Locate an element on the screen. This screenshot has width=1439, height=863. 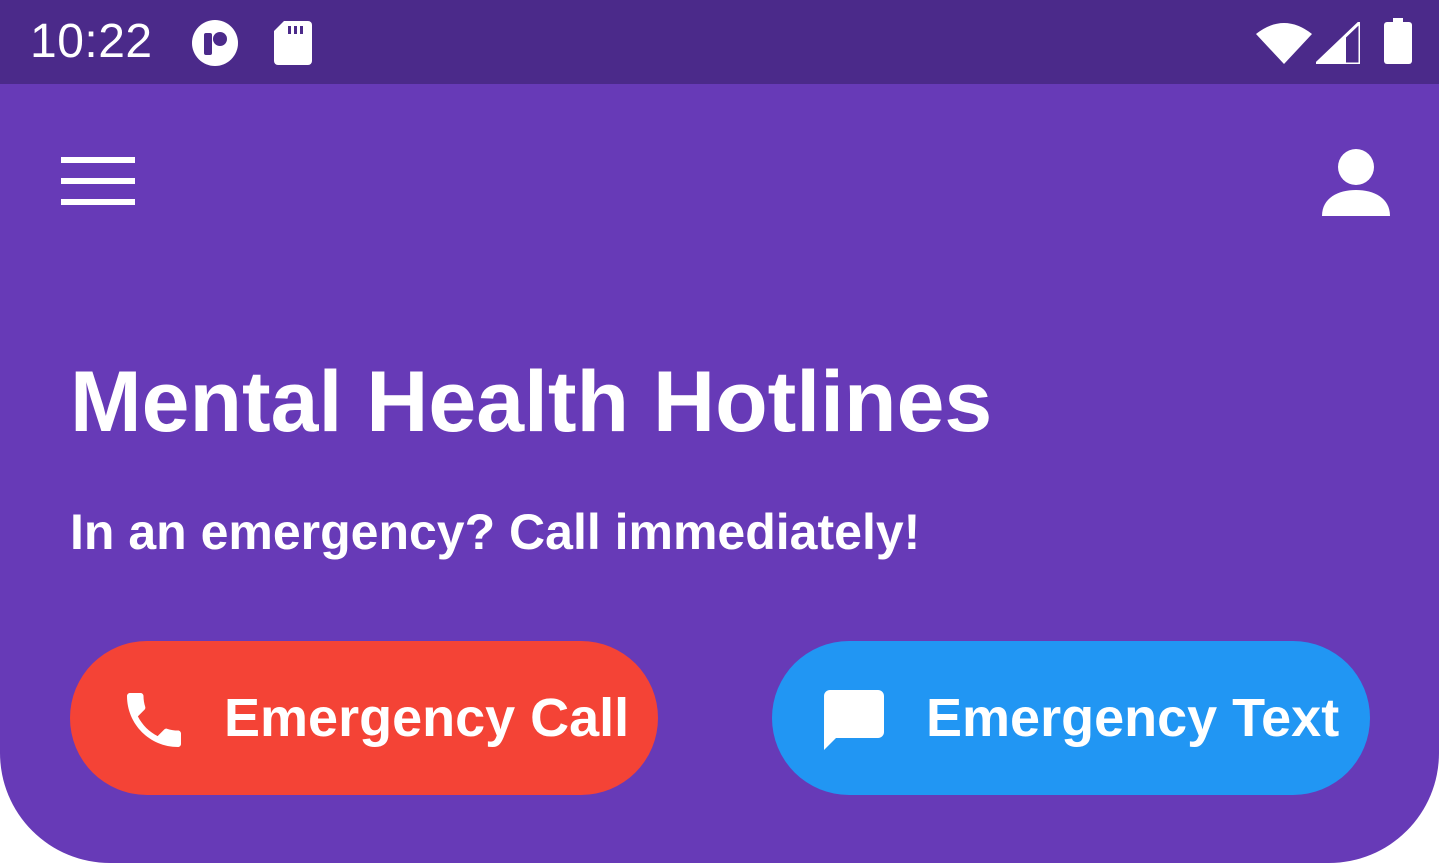
emergency-text-button: Emergency Text is located at coordinates (1071, 718).